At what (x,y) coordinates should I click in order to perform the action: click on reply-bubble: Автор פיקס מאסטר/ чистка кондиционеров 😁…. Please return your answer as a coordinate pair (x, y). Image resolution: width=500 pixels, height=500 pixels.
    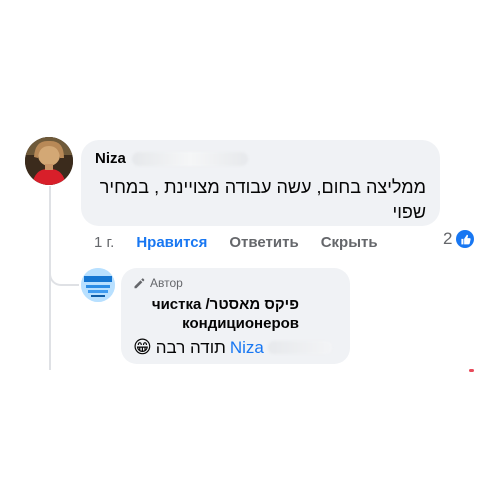
    Looking at the image, I should click on (235, 316).